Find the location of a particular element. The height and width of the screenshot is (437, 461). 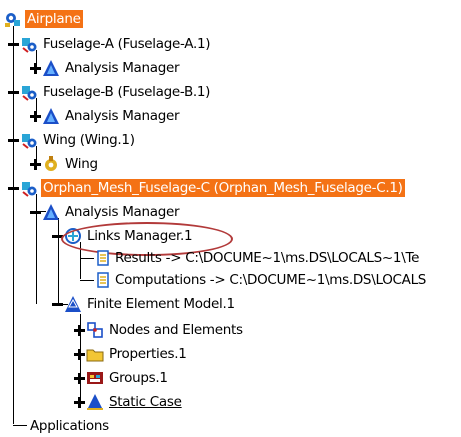

tree-node-label: Static Case is located at coordinates (145, 402).